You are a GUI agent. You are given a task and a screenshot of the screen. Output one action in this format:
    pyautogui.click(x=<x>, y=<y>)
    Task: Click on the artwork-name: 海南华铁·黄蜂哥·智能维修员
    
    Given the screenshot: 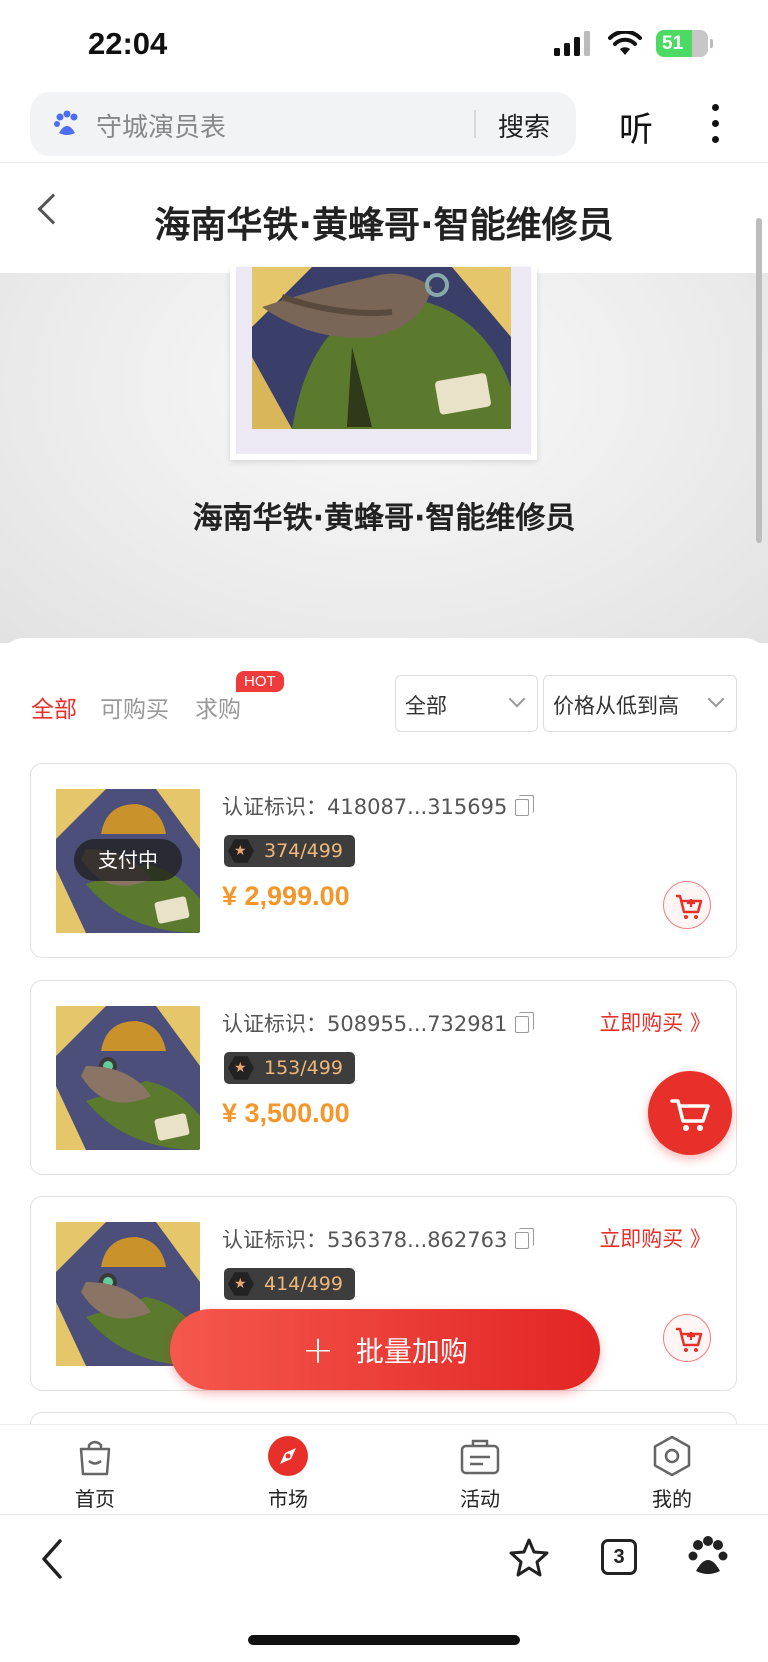 What is the action you would take?
    pyautogui.click(x=384, y=518)
    